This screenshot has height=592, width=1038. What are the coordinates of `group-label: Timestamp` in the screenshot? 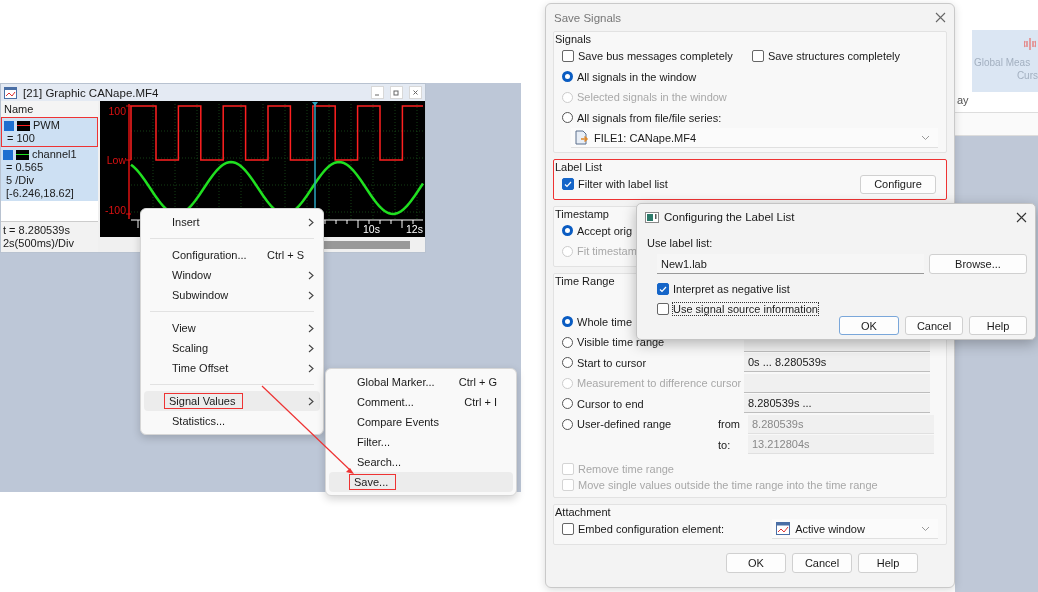 It's located at (582, 214).